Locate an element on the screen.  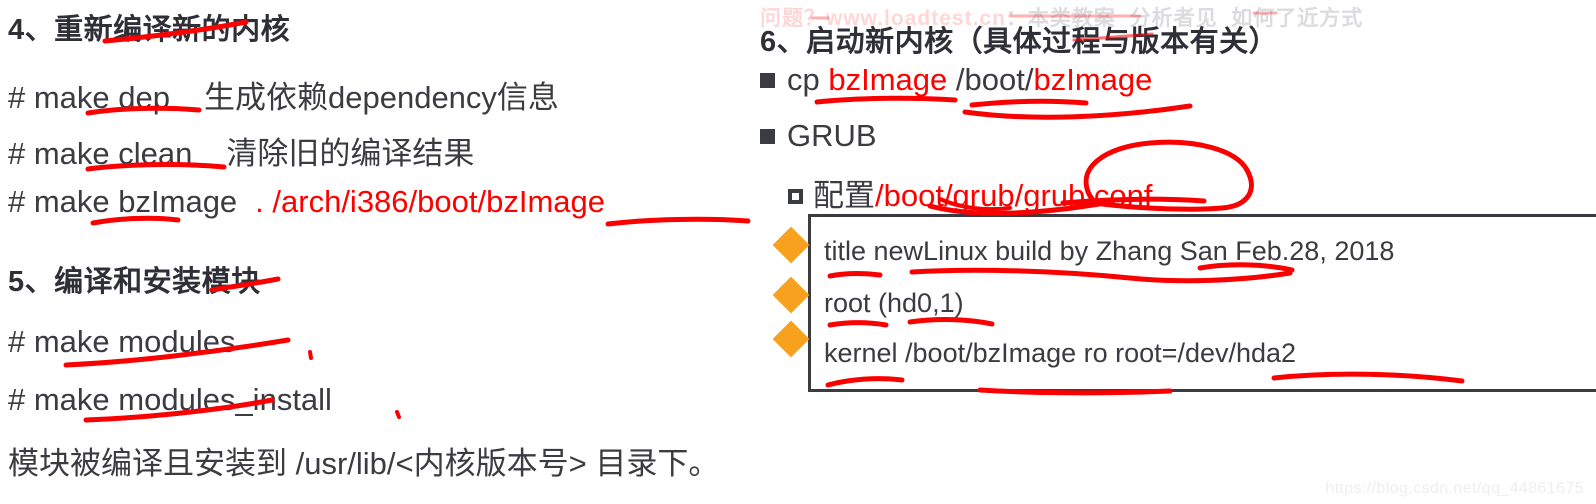
grub-label: GRUB is located at coordinates (832, 135).